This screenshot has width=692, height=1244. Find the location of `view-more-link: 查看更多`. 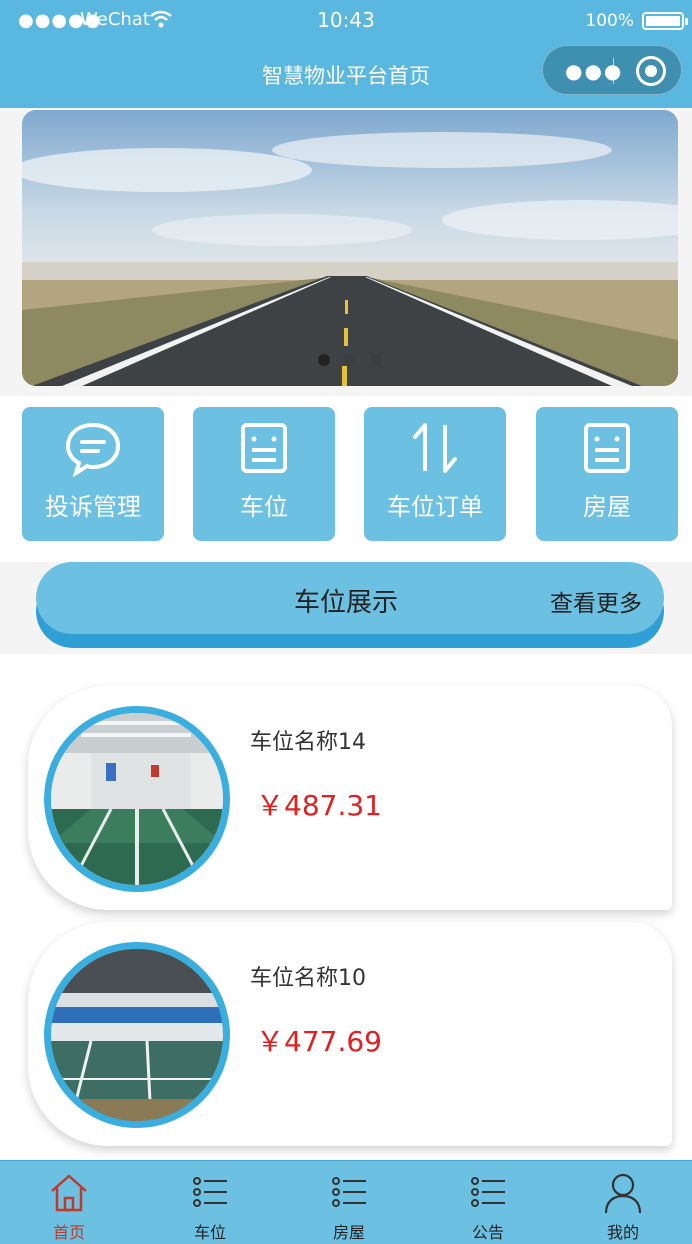

view-more-link: 查看更多 is located at coordinates (596, 601).